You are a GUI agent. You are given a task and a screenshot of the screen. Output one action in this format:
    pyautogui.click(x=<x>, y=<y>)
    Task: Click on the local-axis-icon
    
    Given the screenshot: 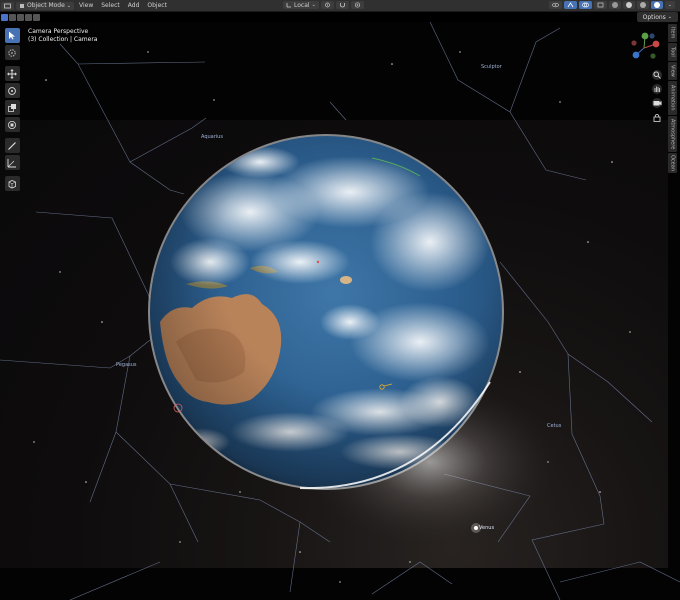 What is the action you would take?
    pyautogui.click(x=288, y=5)
    